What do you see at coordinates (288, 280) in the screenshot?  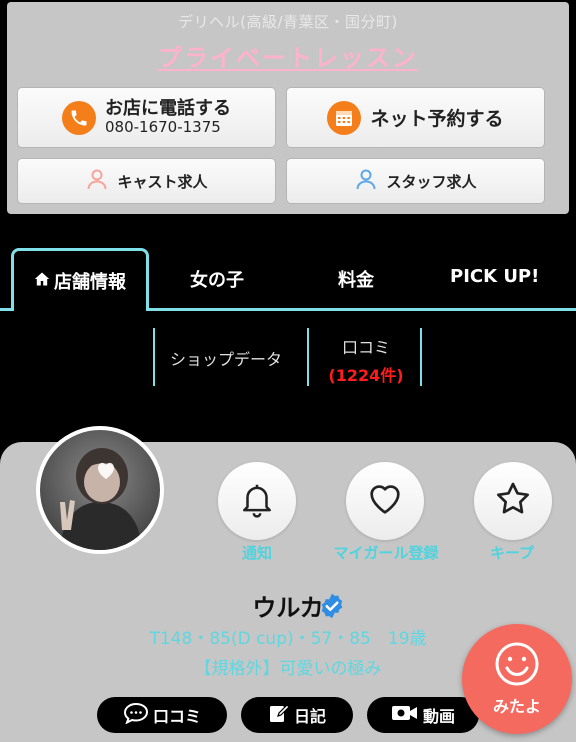 I see `main-tabs: 店舗情報 女の子 料金 PICK UP!` at bounding box center [288, 280].